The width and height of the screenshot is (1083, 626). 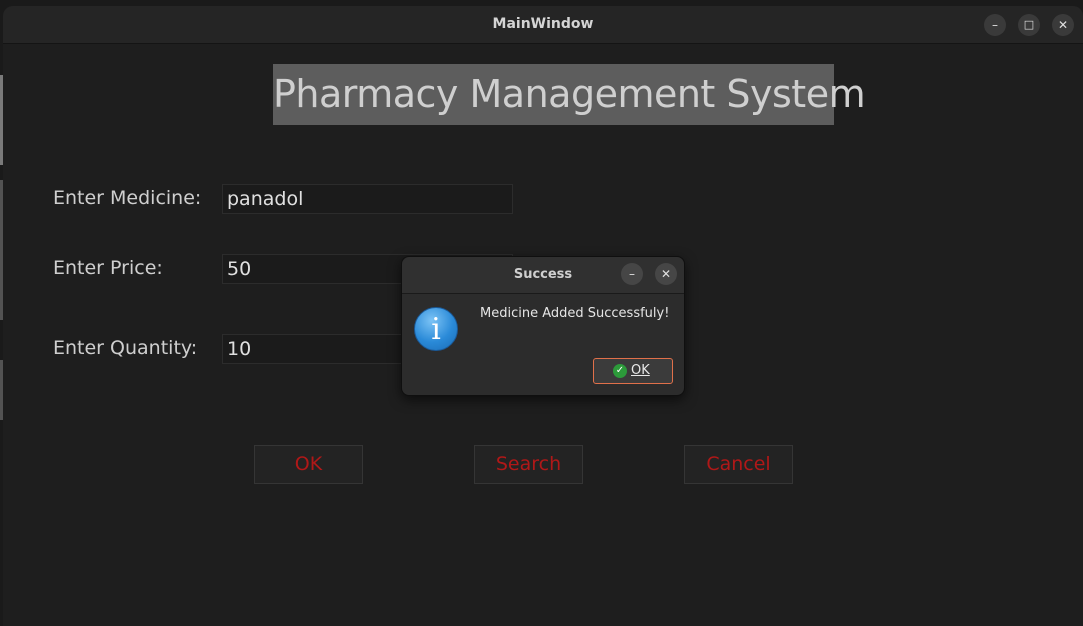 I want to click on title-bar: MainWindow – □ ✕, so click(x=543, y=25).